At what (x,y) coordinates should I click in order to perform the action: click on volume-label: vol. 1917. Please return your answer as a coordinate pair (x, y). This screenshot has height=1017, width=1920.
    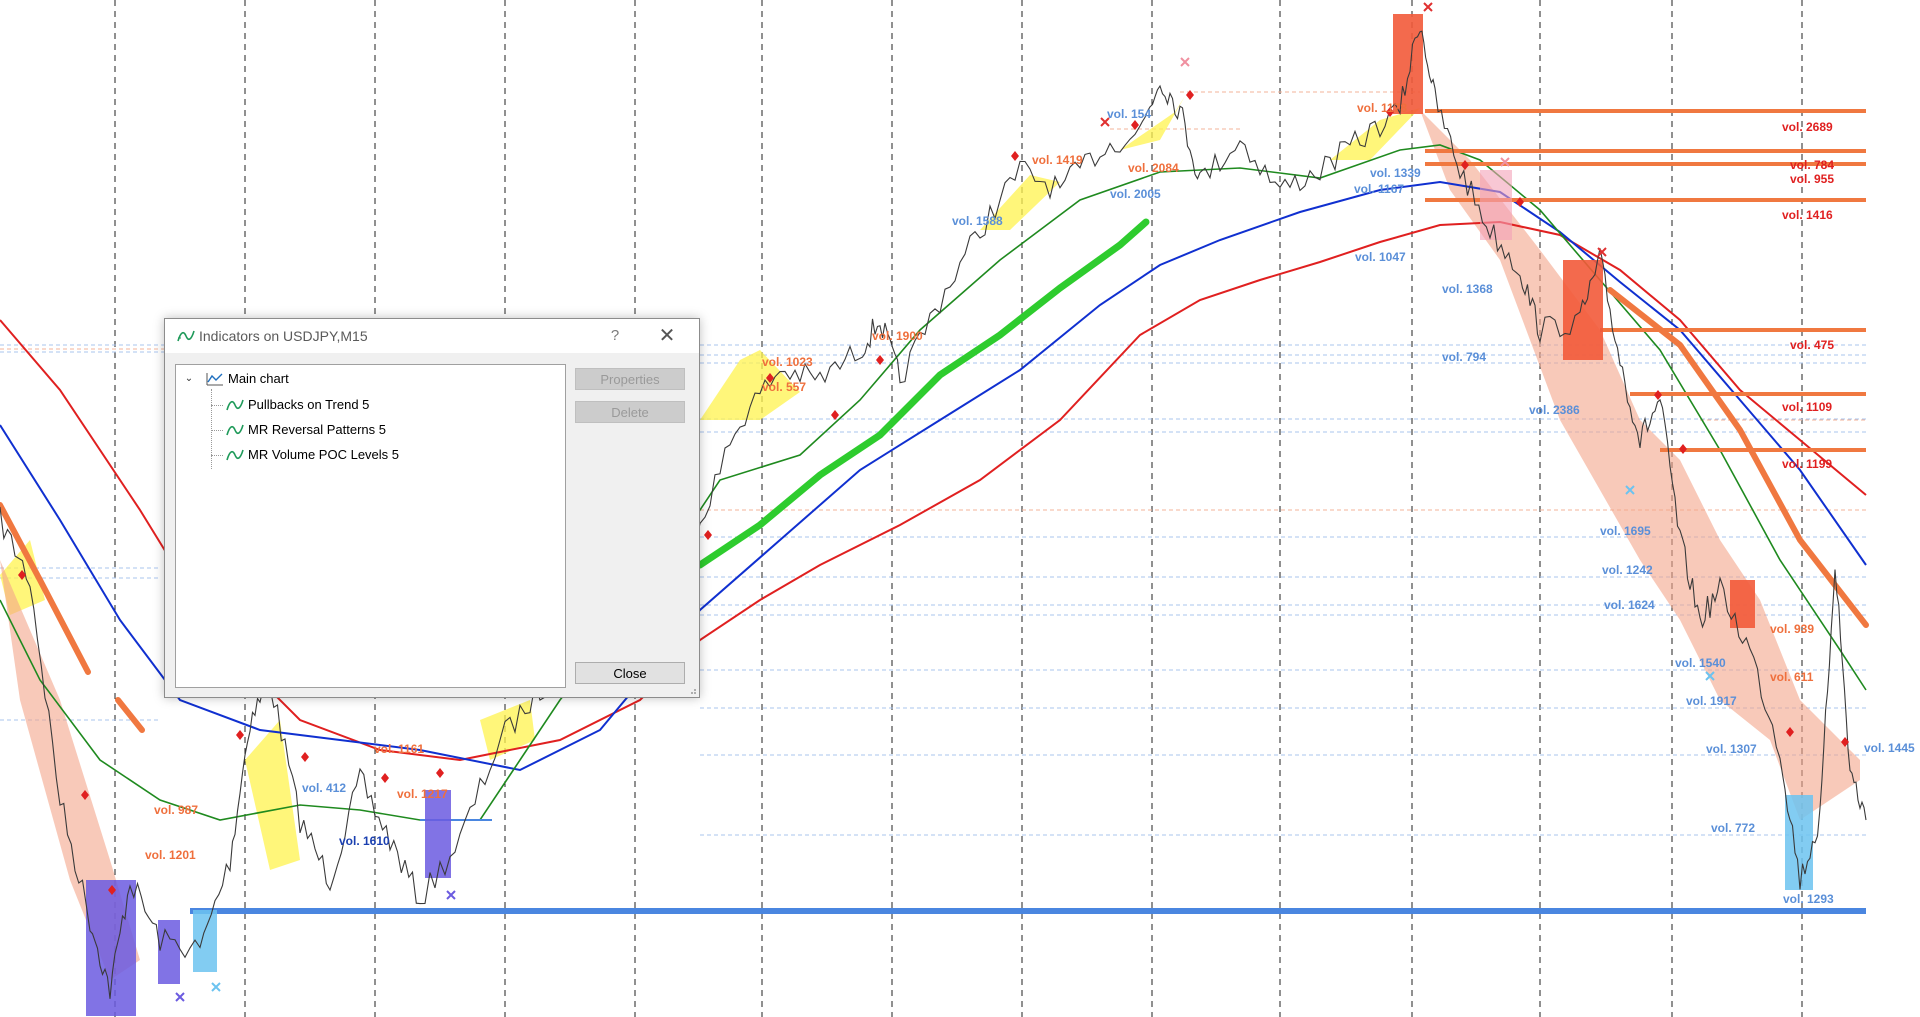
    Looking at the image, I should click on (1711, 701).